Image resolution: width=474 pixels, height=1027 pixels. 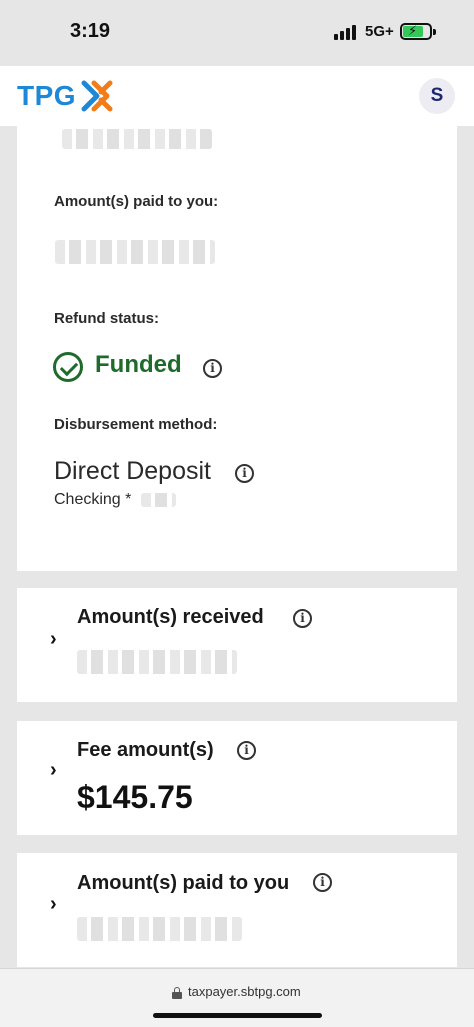 I want to click on battery-icon: ⚡, so click(x=416, y=31).